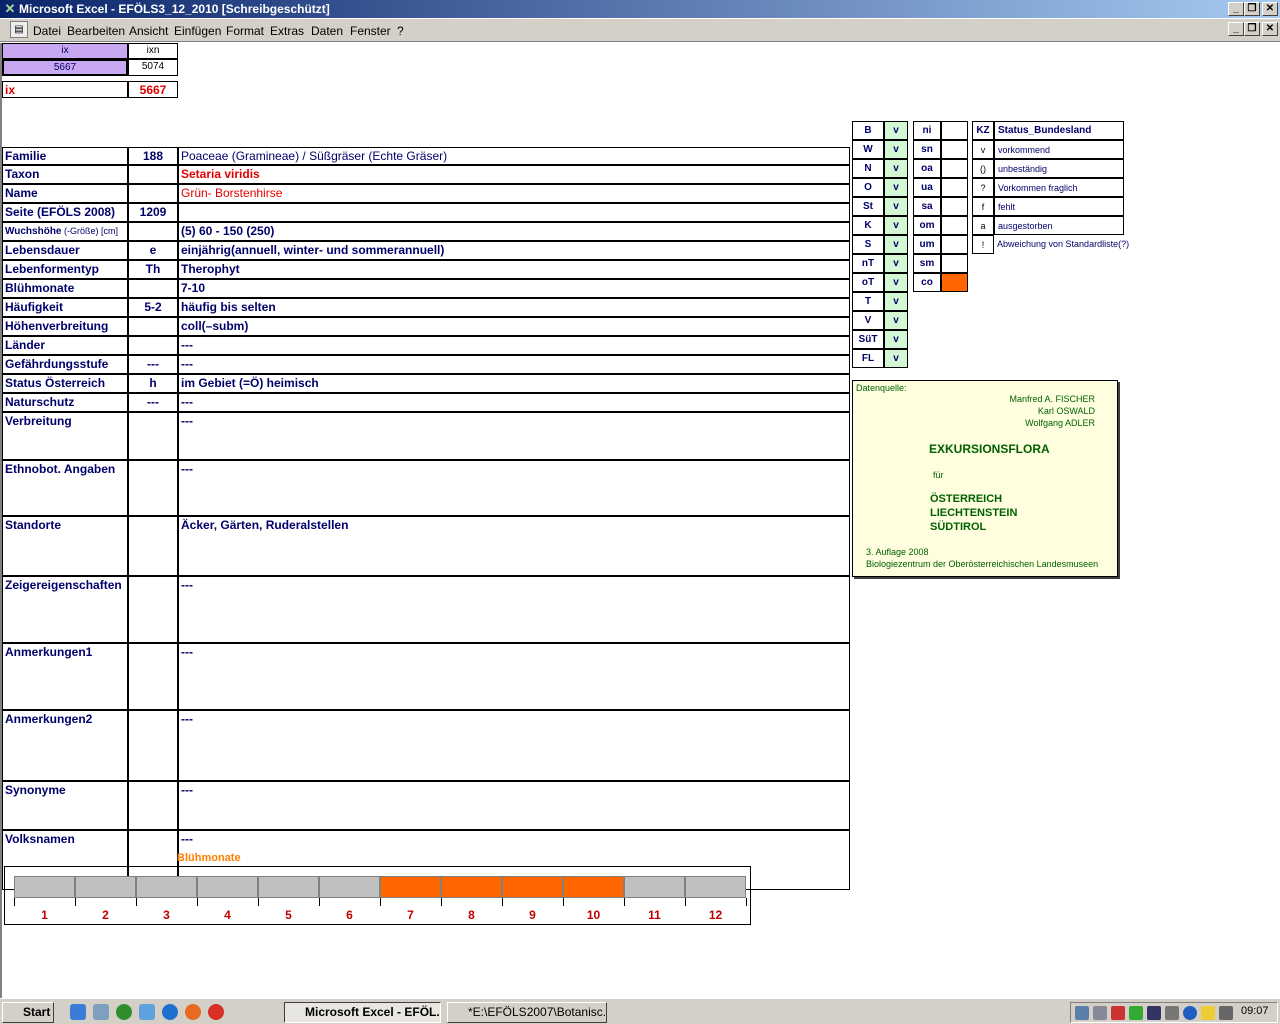 This screenshot has width=1280, height=1024. What do you see at coordinates (868, 339) in the screenshot?
I see `state-code: SüT` at bounding box center [868, 339].